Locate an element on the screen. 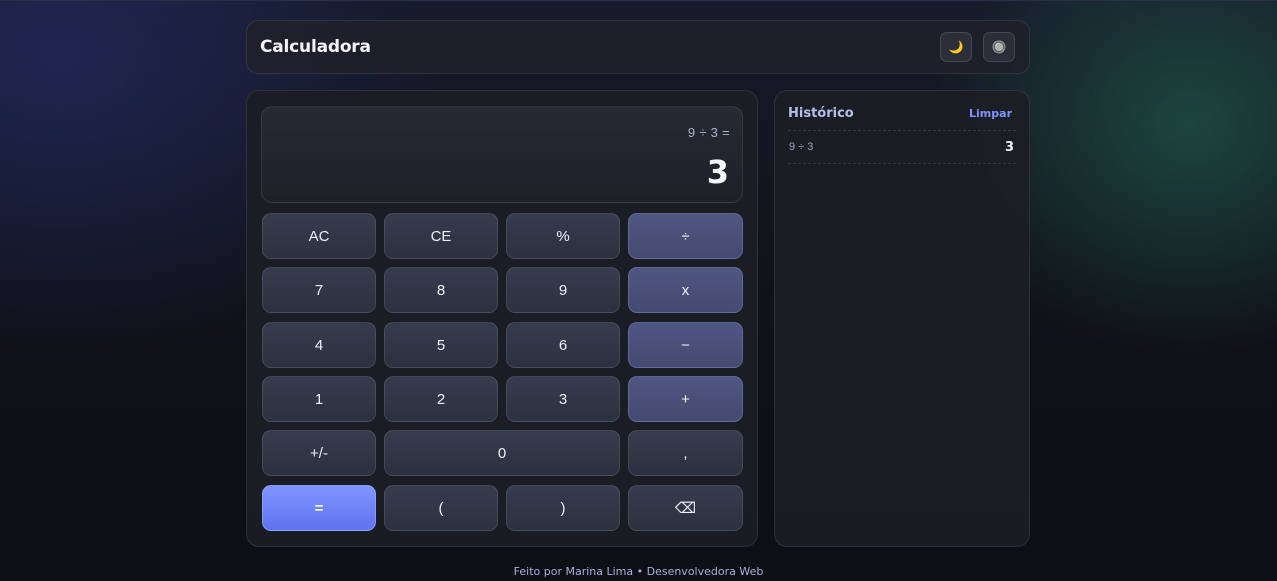 This screenshot has width=1277, height=581. settings-button: 🔘 is located at coordinates (999, 47).